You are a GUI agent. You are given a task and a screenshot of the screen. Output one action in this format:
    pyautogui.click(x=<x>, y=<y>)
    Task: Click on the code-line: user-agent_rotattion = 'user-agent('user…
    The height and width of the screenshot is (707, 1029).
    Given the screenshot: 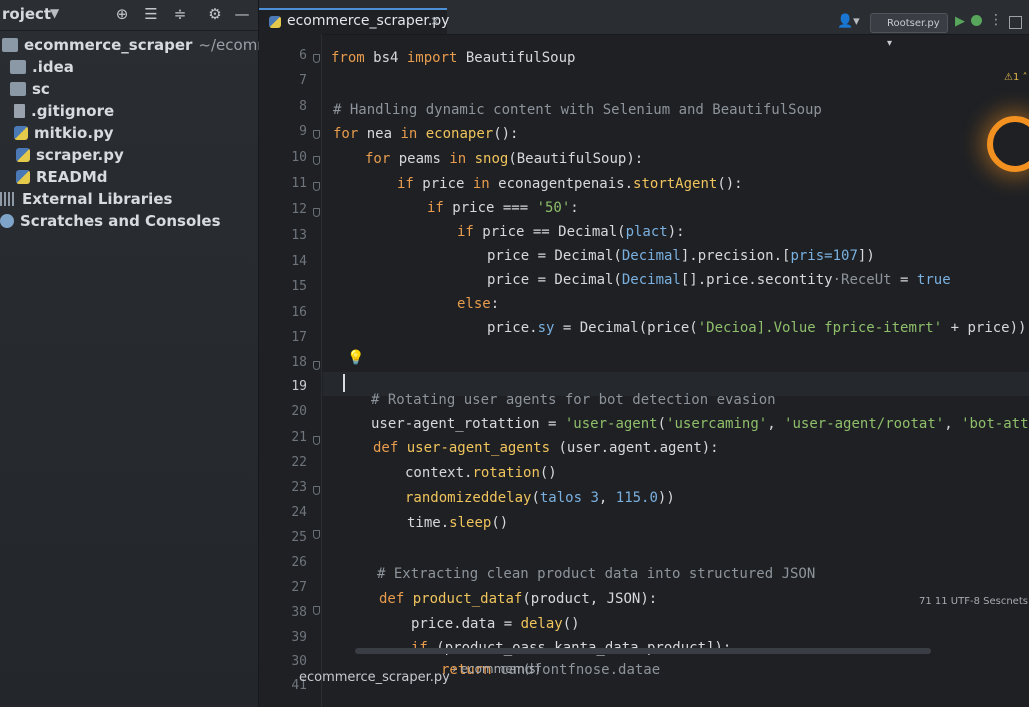 What is the action you would take?
    pyautogui.click(x=700, y=424)
    